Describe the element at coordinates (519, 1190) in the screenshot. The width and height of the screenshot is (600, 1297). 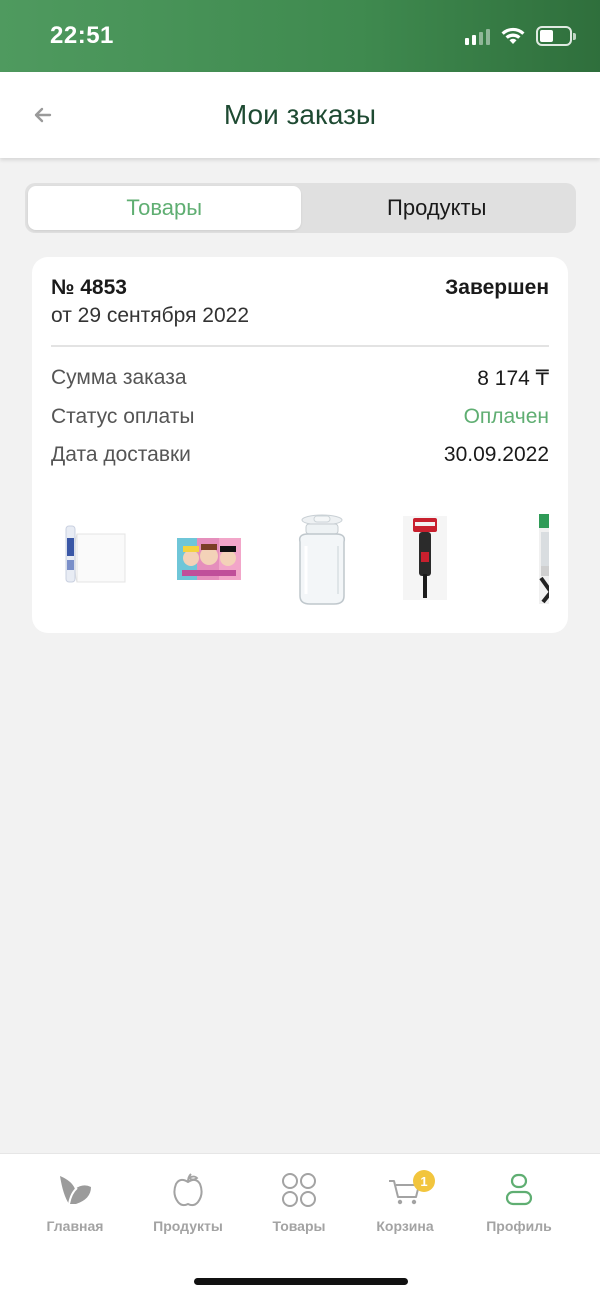
I see `profile-icon` at that location.